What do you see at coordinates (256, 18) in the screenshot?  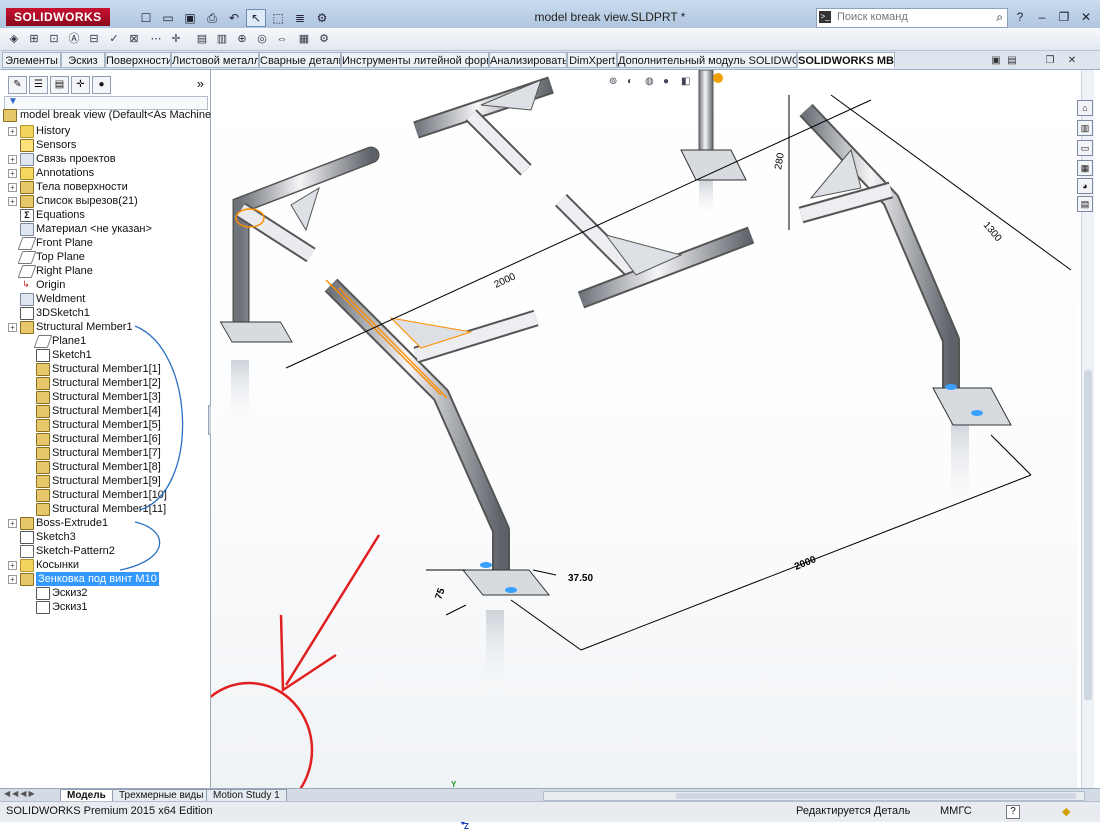 I see `select-pointer-icon: ↖` at bounding box center [256, 18].